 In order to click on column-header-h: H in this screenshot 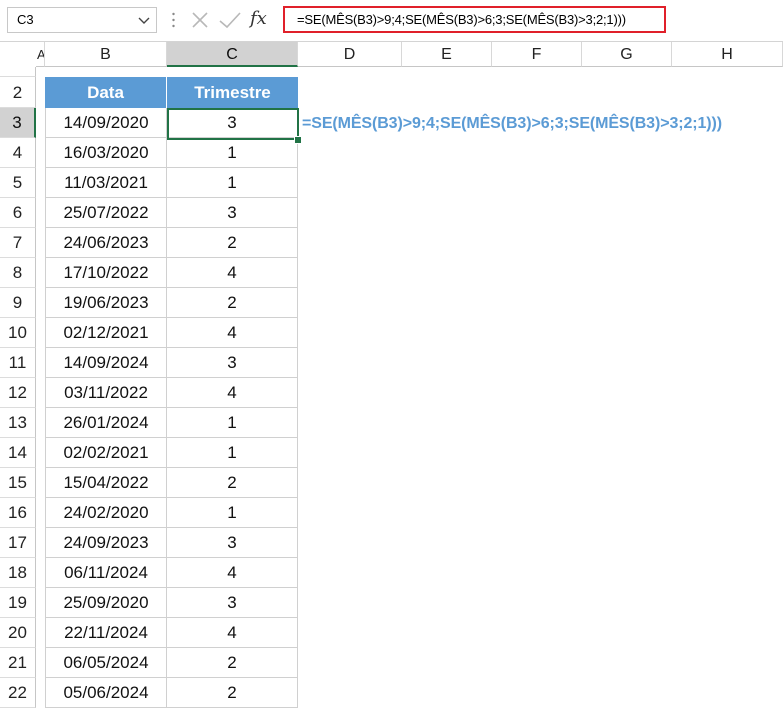, I will do `click(727, 54)`.